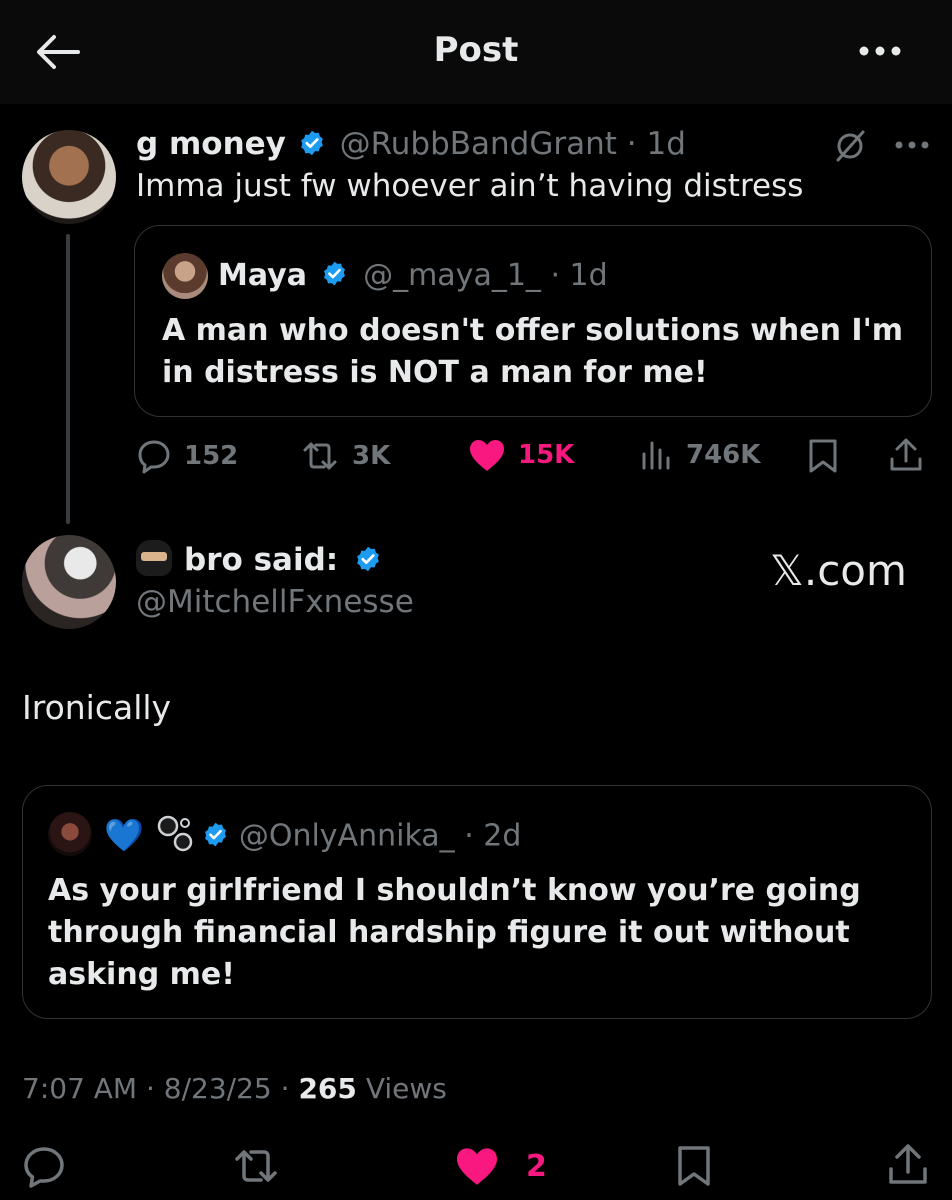 Image resolution: width=952 pixels, height=1200 pixels. I want to click on reply-count: 152, so click(211, 456).